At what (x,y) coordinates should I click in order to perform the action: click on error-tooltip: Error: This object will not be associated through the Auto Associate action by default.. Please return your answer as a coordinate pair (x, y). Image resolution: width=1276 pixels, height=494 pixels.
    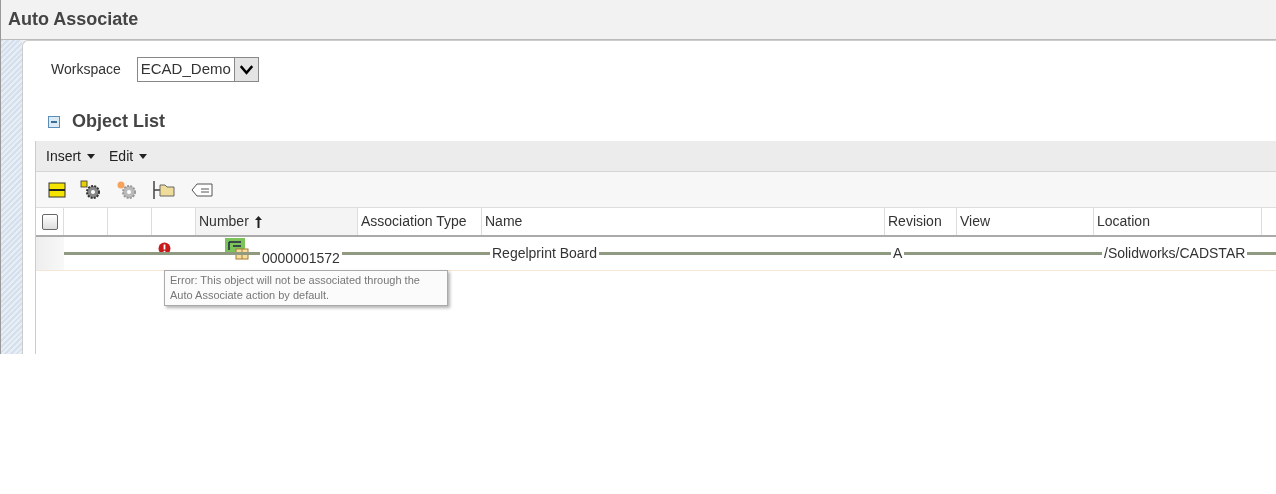
    Looking at the image, I should click on (306, 288).